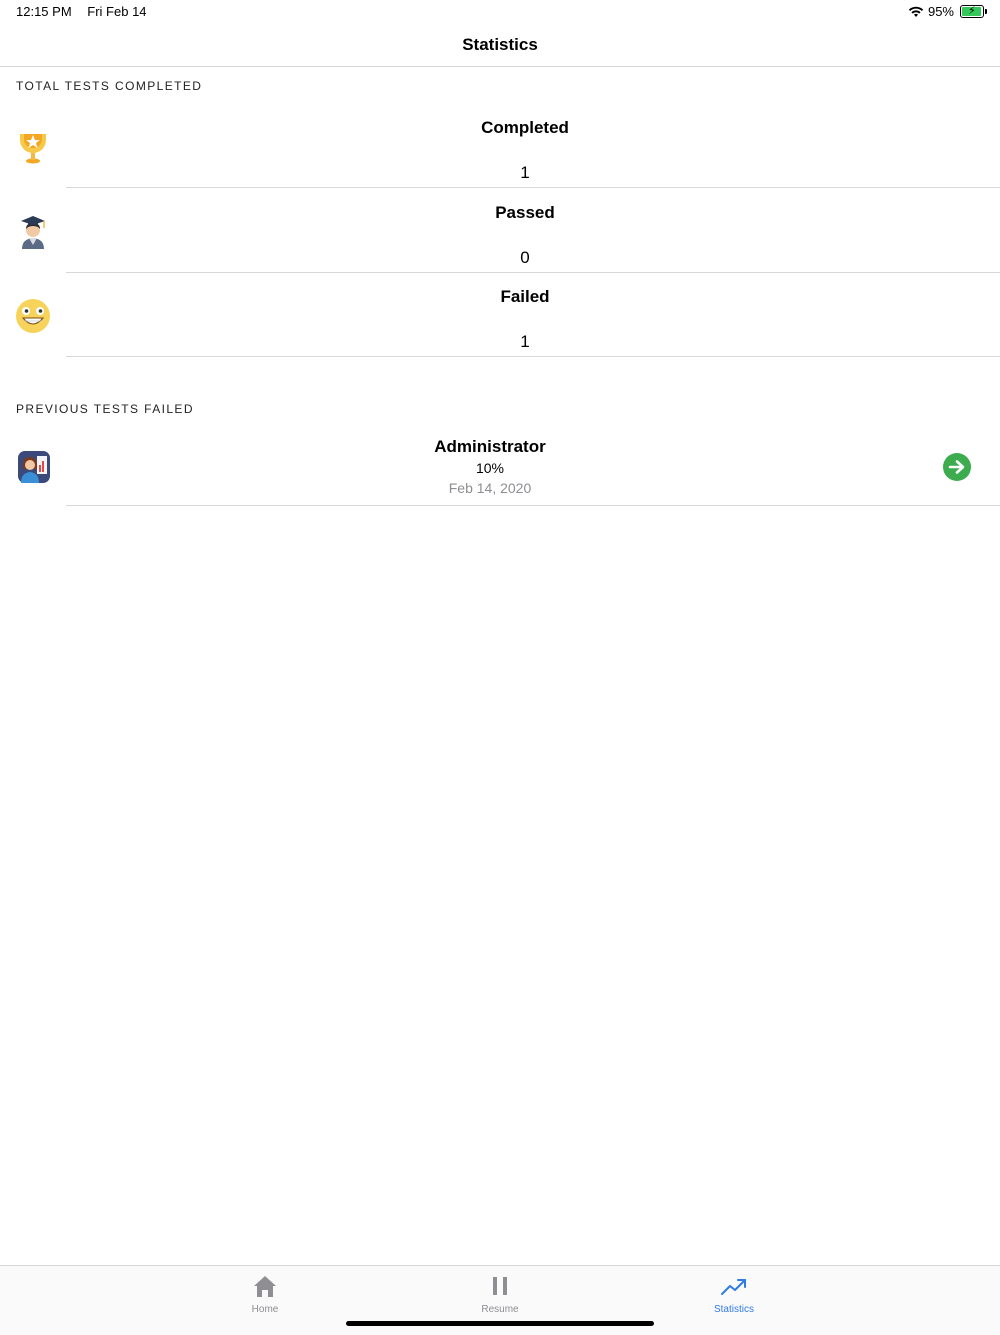 The image size is (1000, 1335). What do you see at coordinates (117, 11) in the screenshot?
I see `status-date: Fri Feb 14` at bounding box center [117, 11].